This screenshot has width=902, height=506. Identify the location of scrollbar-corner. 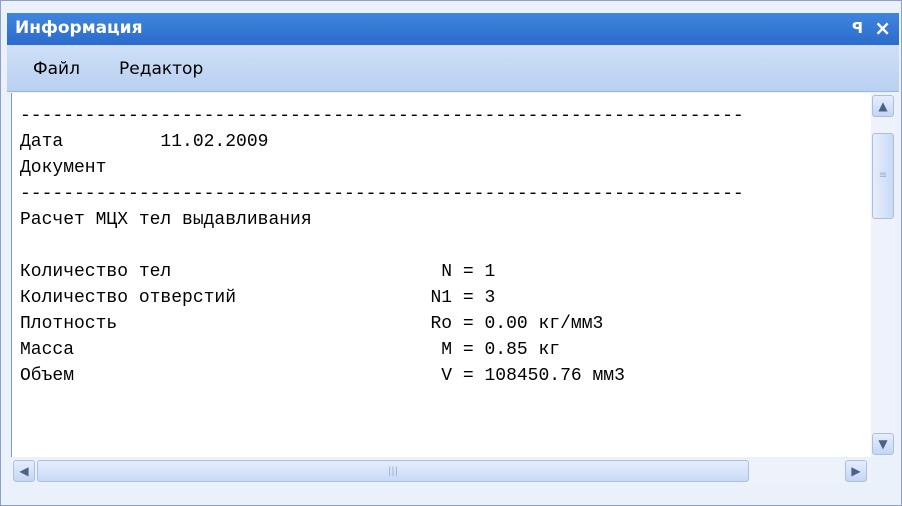
(883, 471).